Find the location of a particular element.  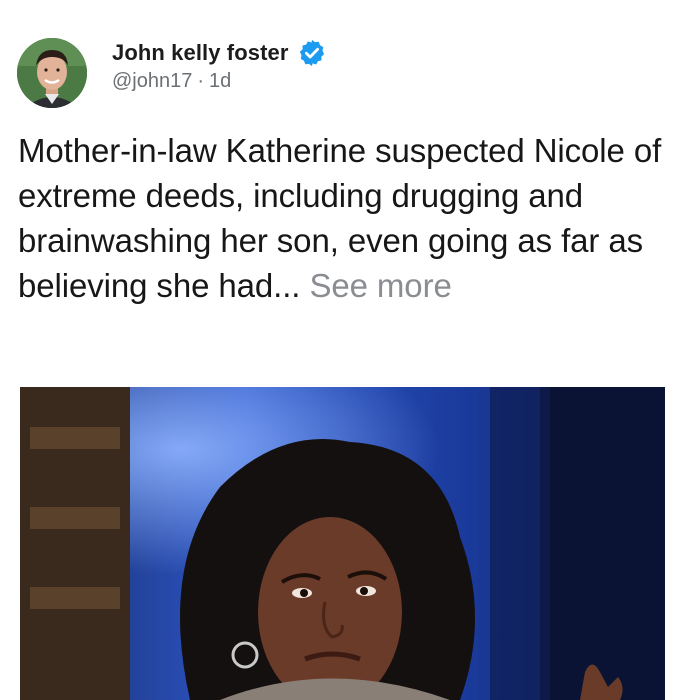

verified-badge-icon is located at coordinates (312, 53).